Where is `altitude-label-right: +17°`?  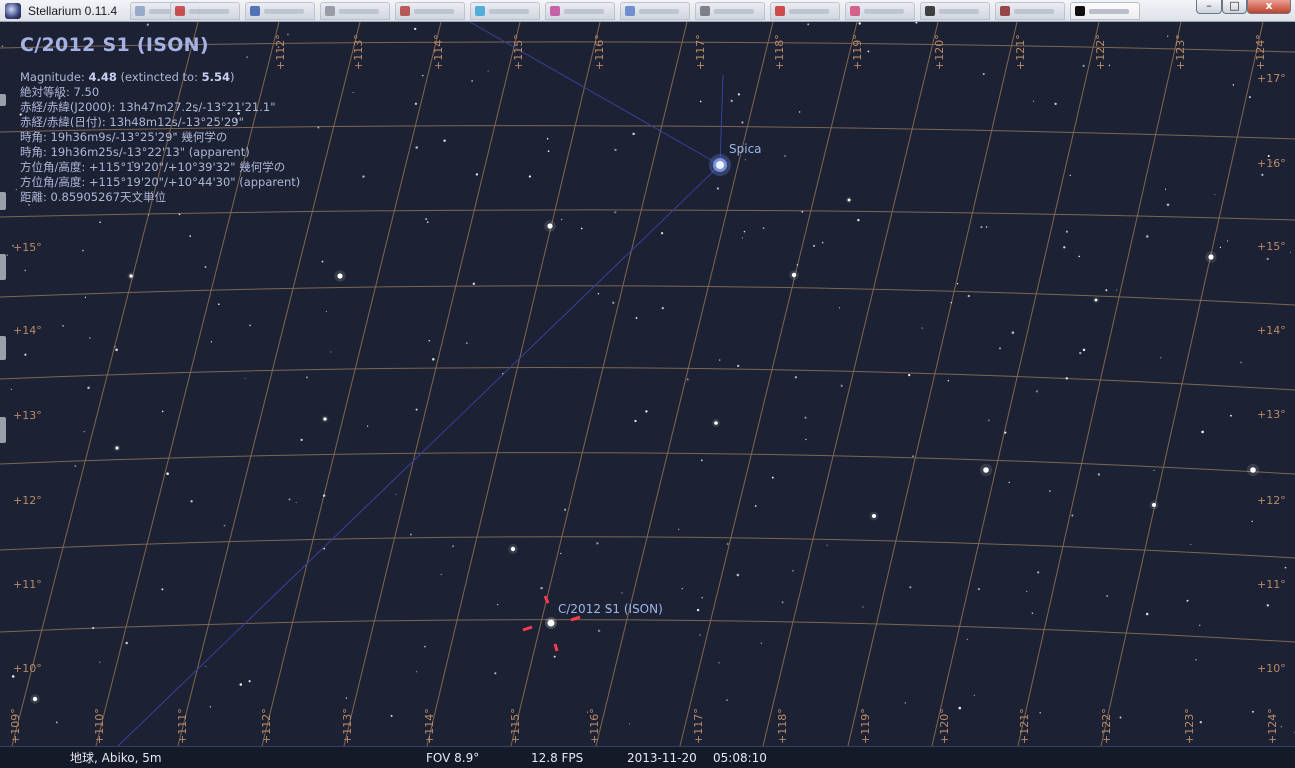 altitude-label-right: +17° is located at coordinates (1271, 78).